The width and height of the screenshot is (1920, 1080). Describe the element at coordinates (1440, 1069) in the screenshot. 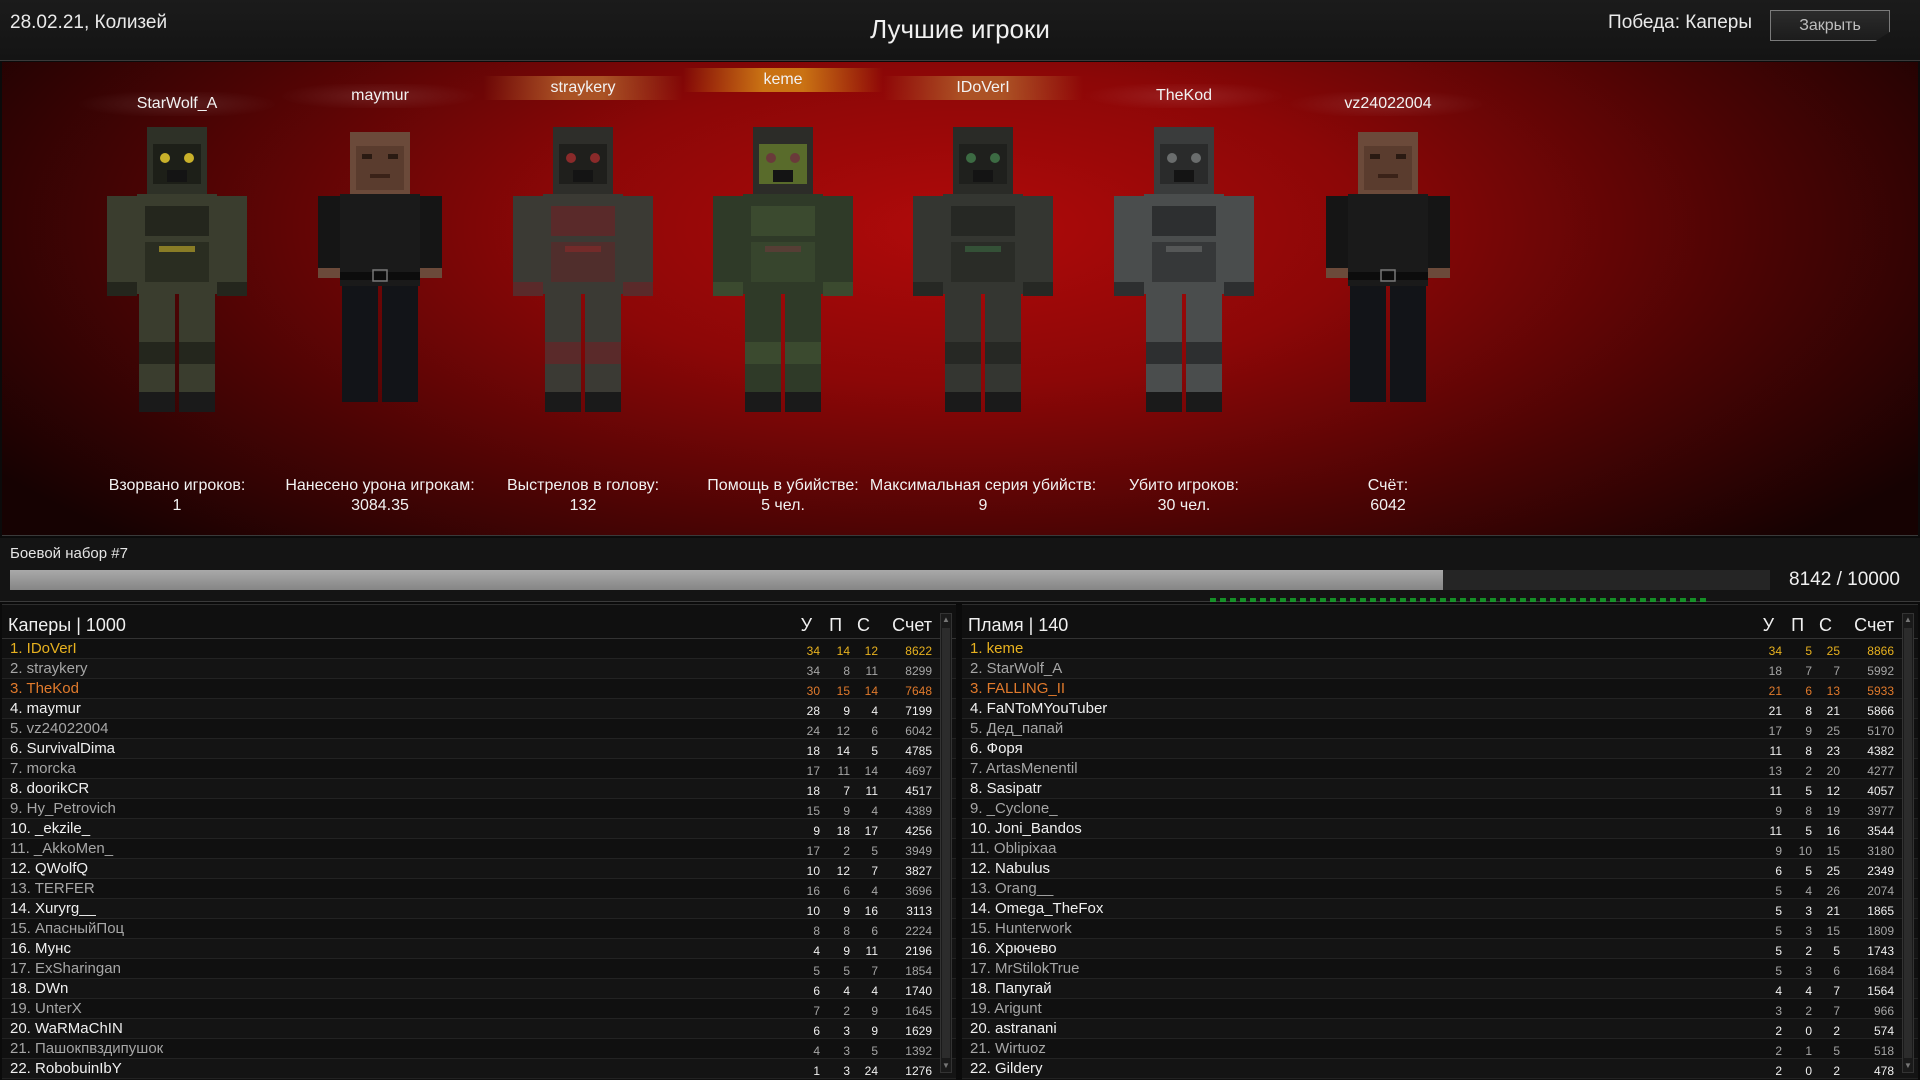

I see `table-row: 22. Gildery 2 0 2 478` at that location.